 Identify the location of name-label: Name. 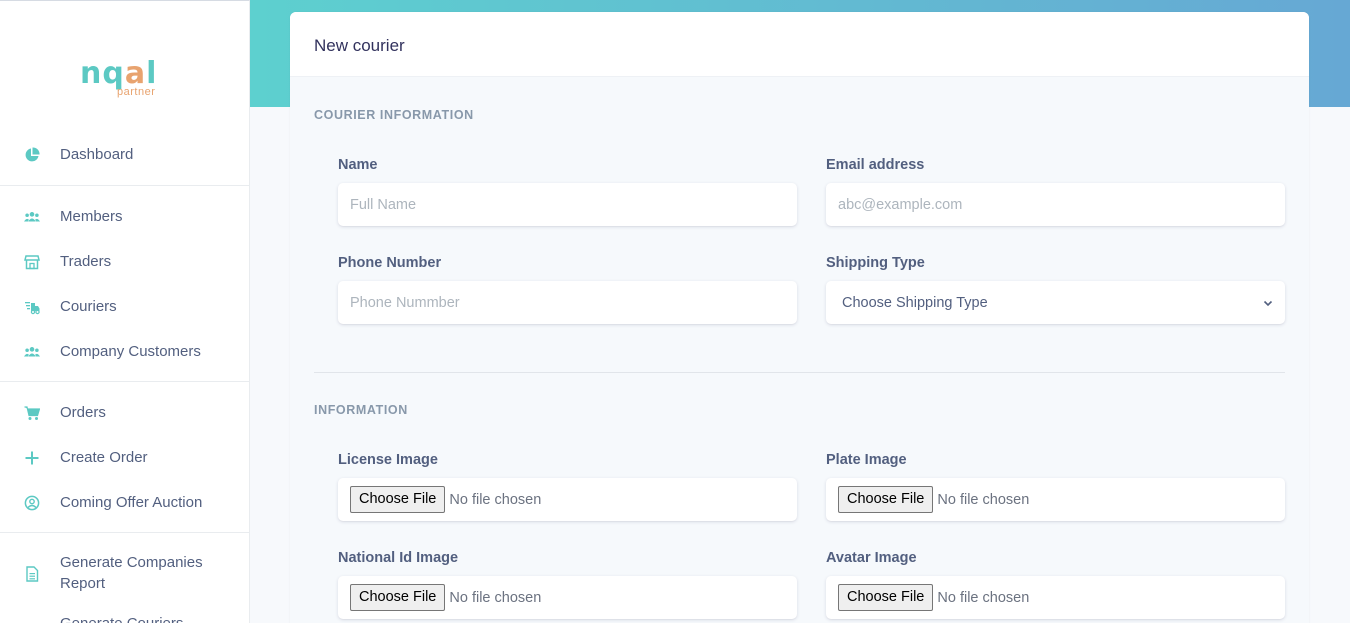
(358, 165).